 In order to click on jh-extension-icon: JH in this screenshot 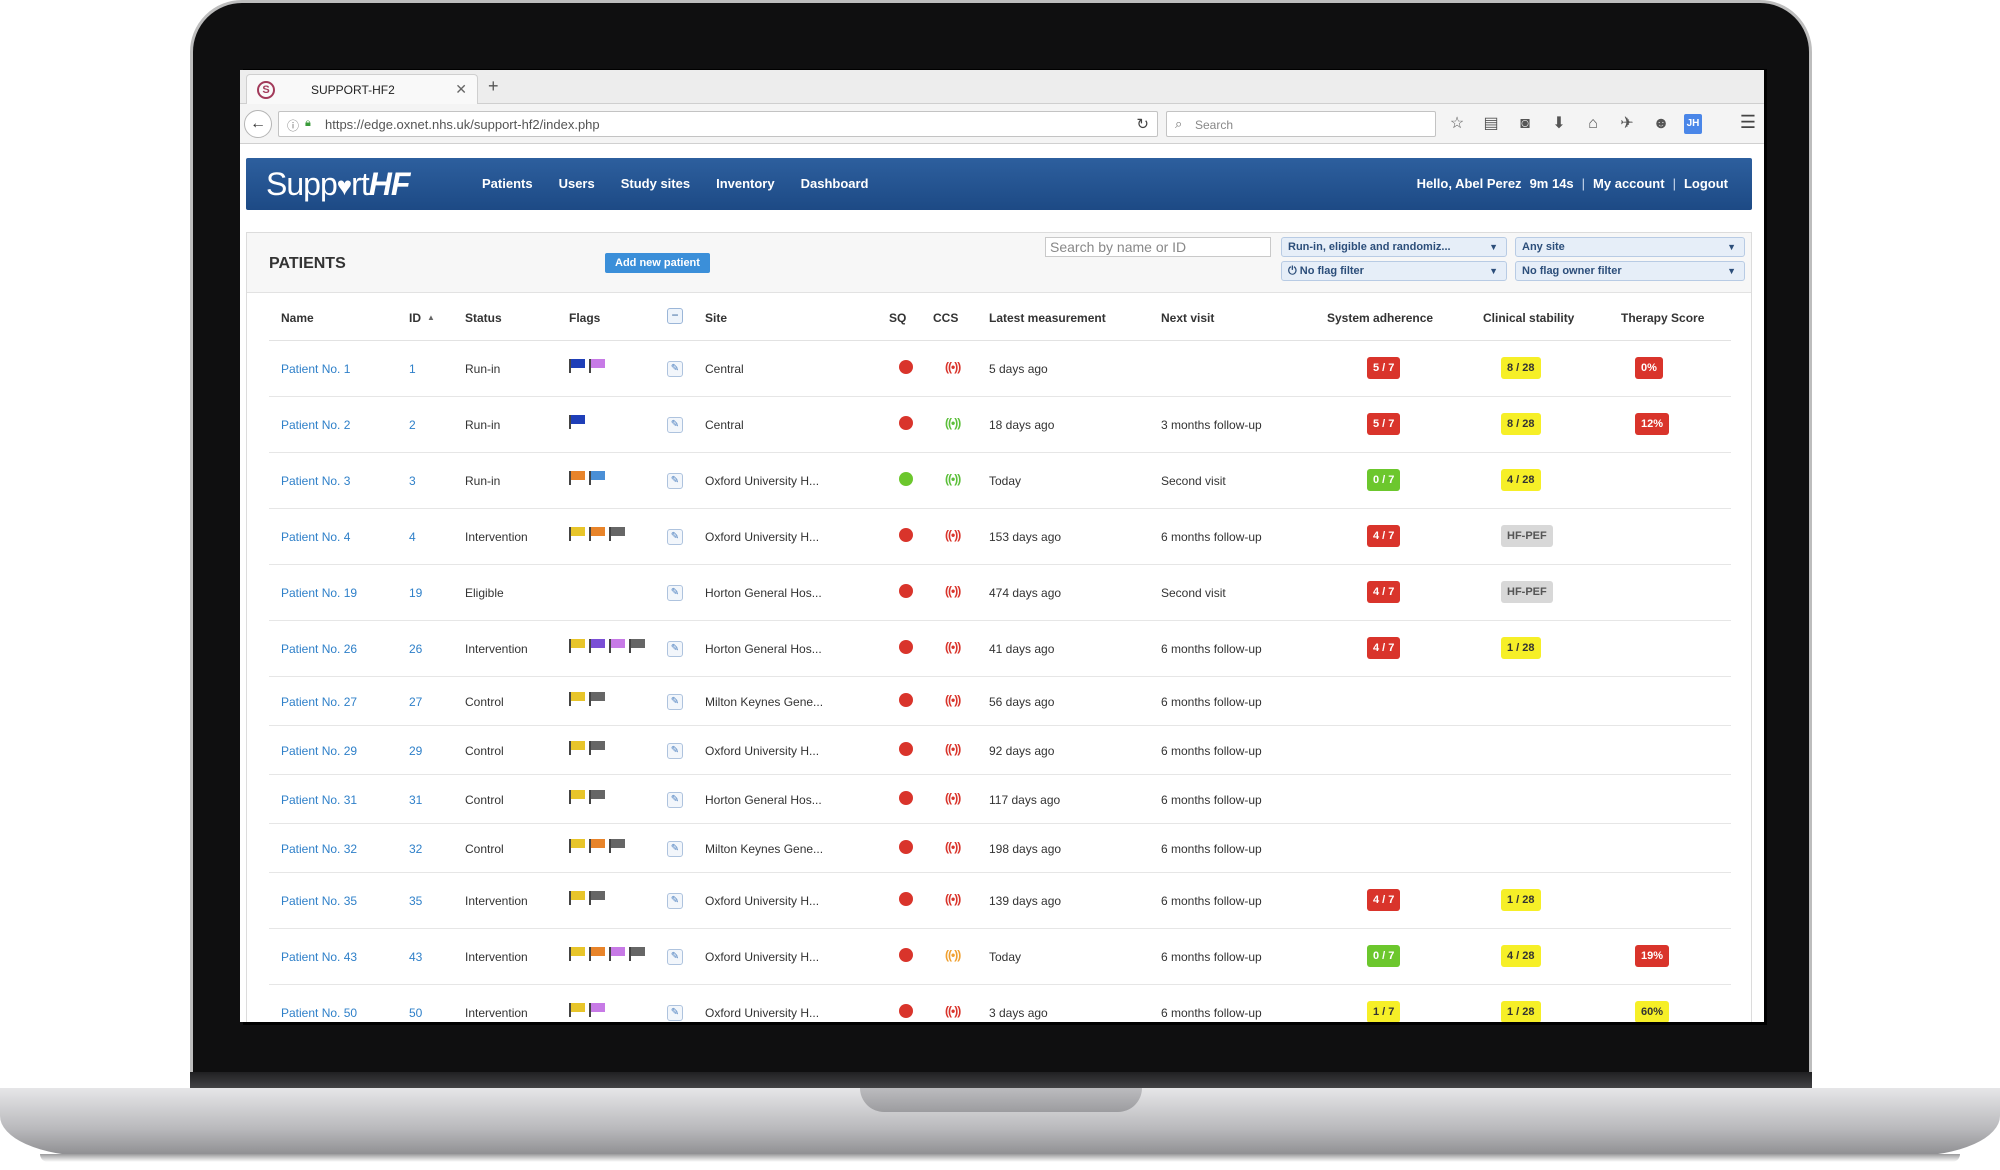, I will do `click(1693, 124)`.